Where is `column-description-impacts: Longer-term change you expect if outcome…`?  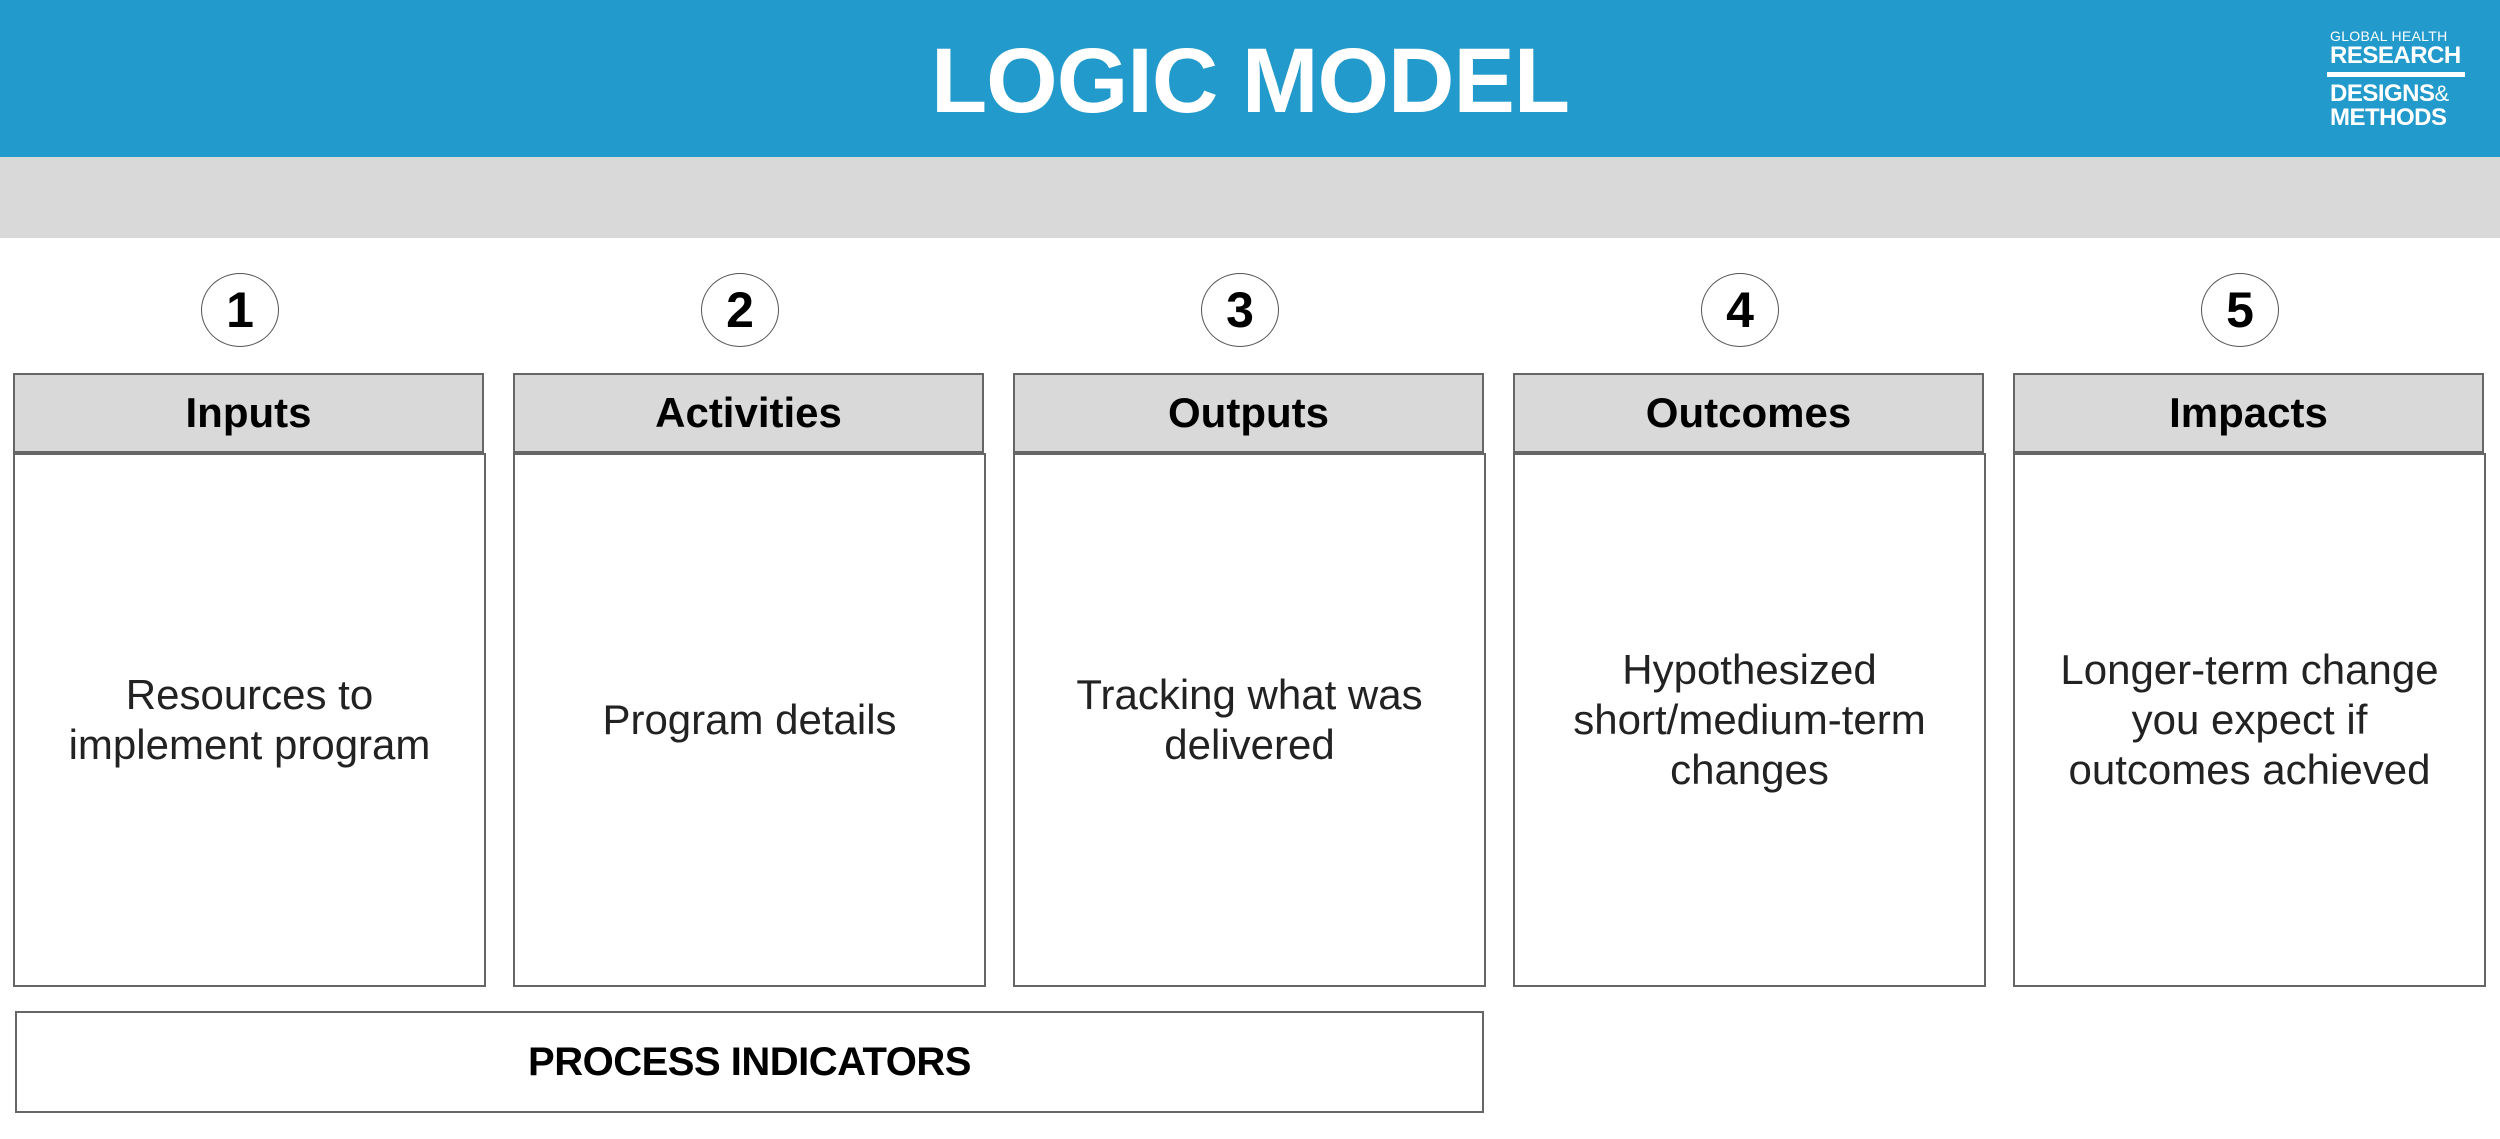 column-description-impacts: Longer-term change you expect if outcome… is located at coordinates (2249, 719).